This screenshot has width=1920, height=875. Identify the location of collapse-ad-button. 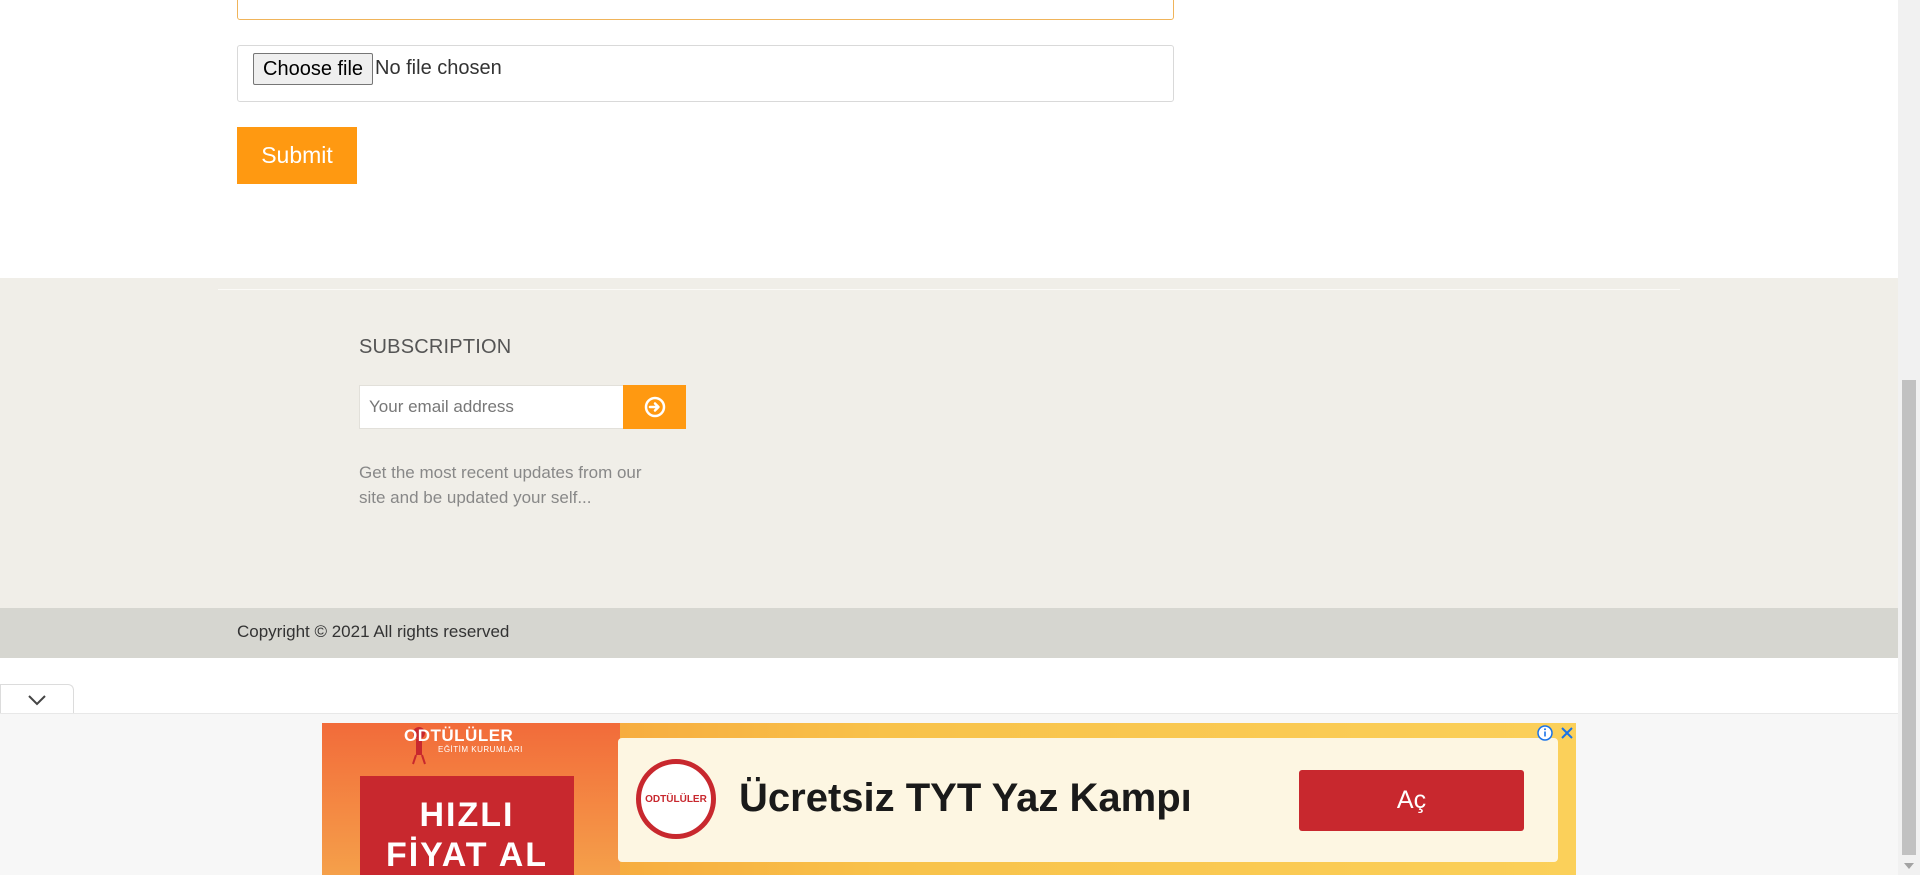
(37, 699).